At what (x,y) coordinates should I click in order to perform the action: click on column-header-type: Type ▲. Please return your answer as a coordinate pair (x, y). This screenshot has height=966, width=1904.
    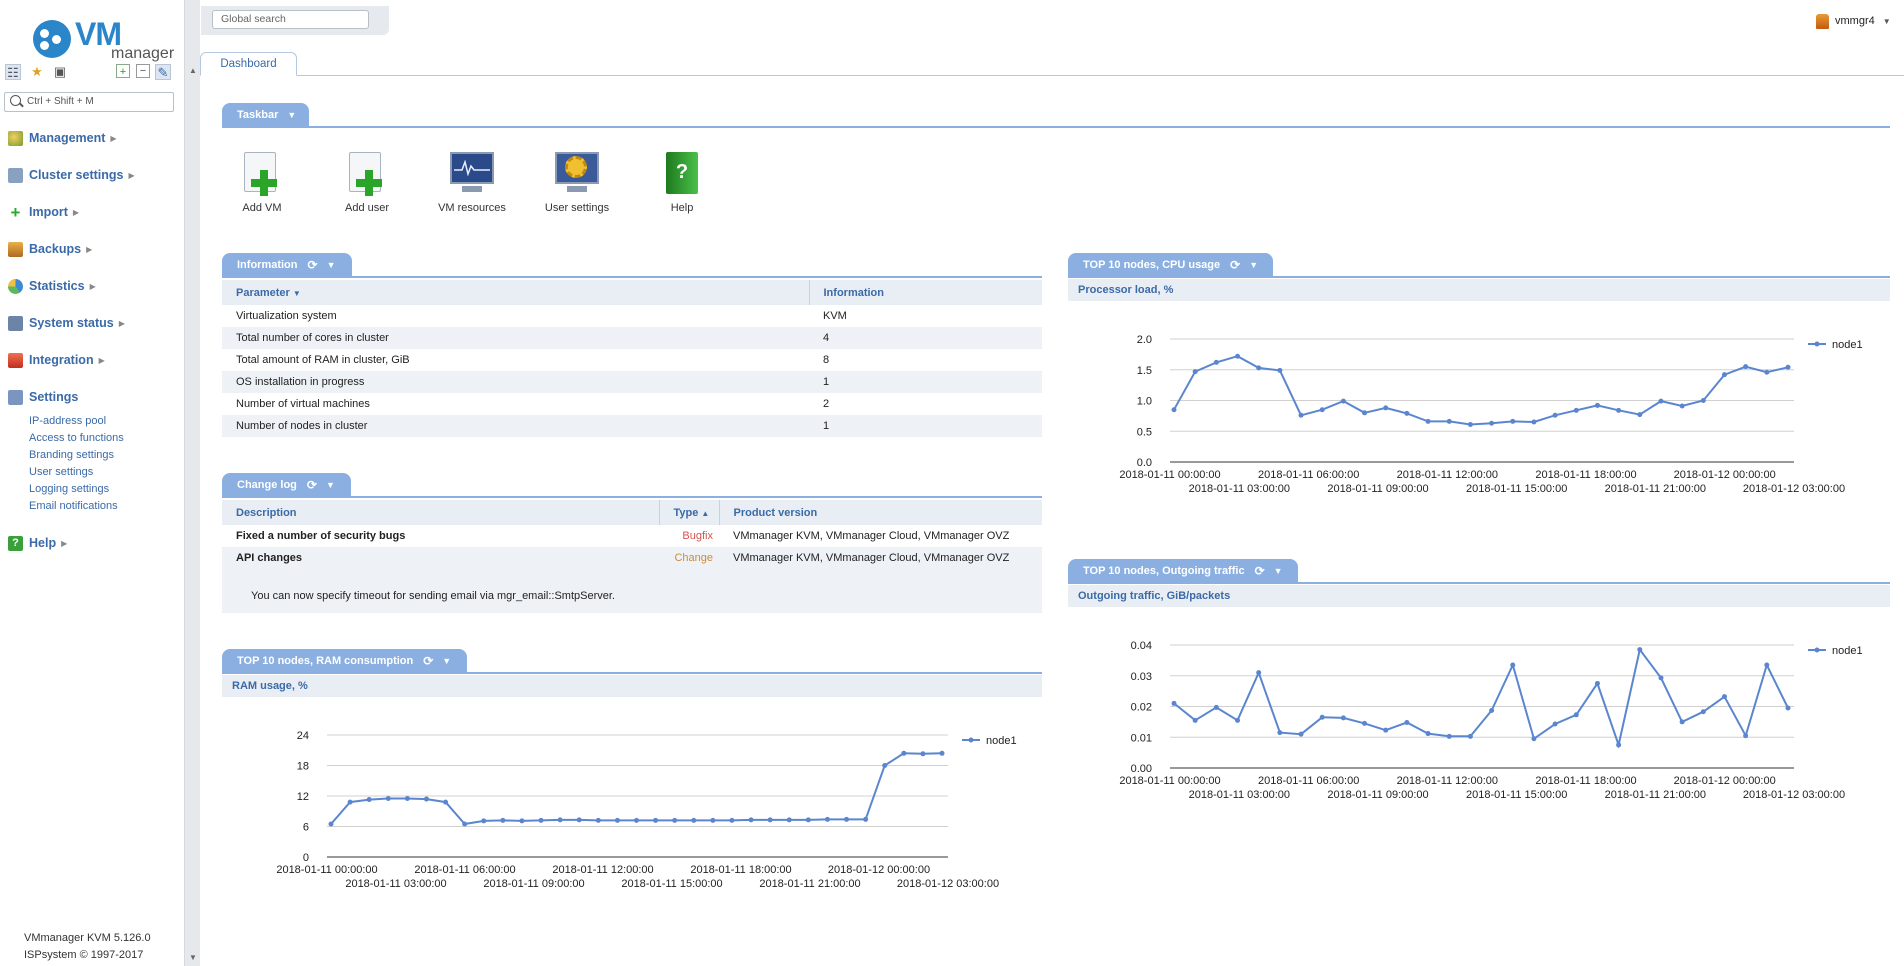
    Looking at the image, I should click on (689, 512).